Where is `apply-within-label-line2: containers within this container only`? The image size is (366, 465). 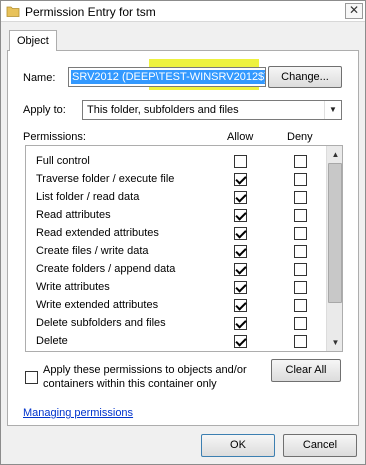
apply-within-label-line2: containers within this container only is located at coordinates (130, 384).